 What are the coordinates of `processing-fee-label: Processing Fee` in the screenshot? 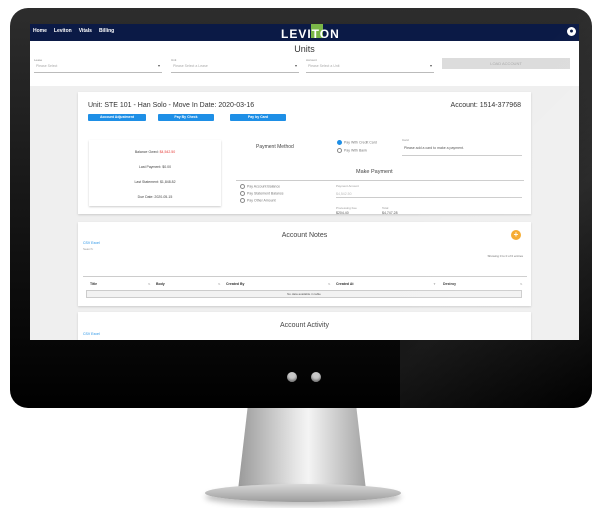 It's located at (346, 208).